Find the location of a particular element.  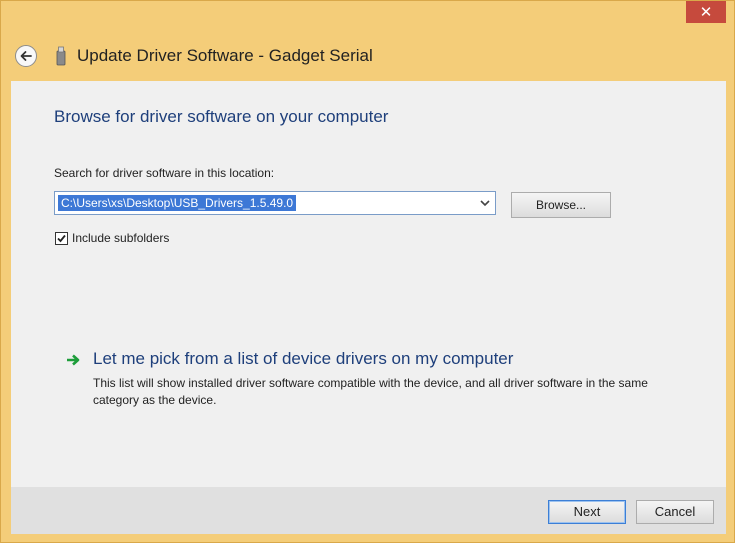

dialog-footer: Next Cancel is located at coordinates (368, 510).